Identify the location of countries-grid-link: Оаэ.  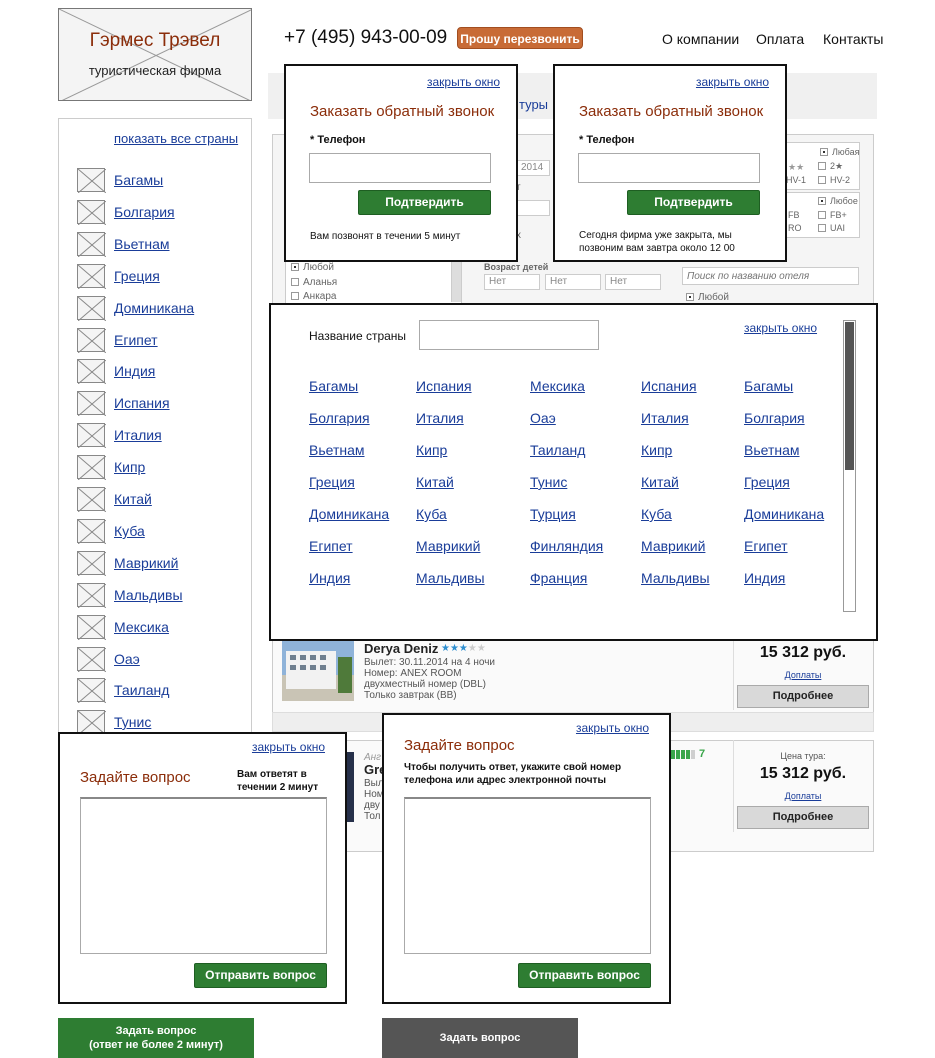
(543, 418).